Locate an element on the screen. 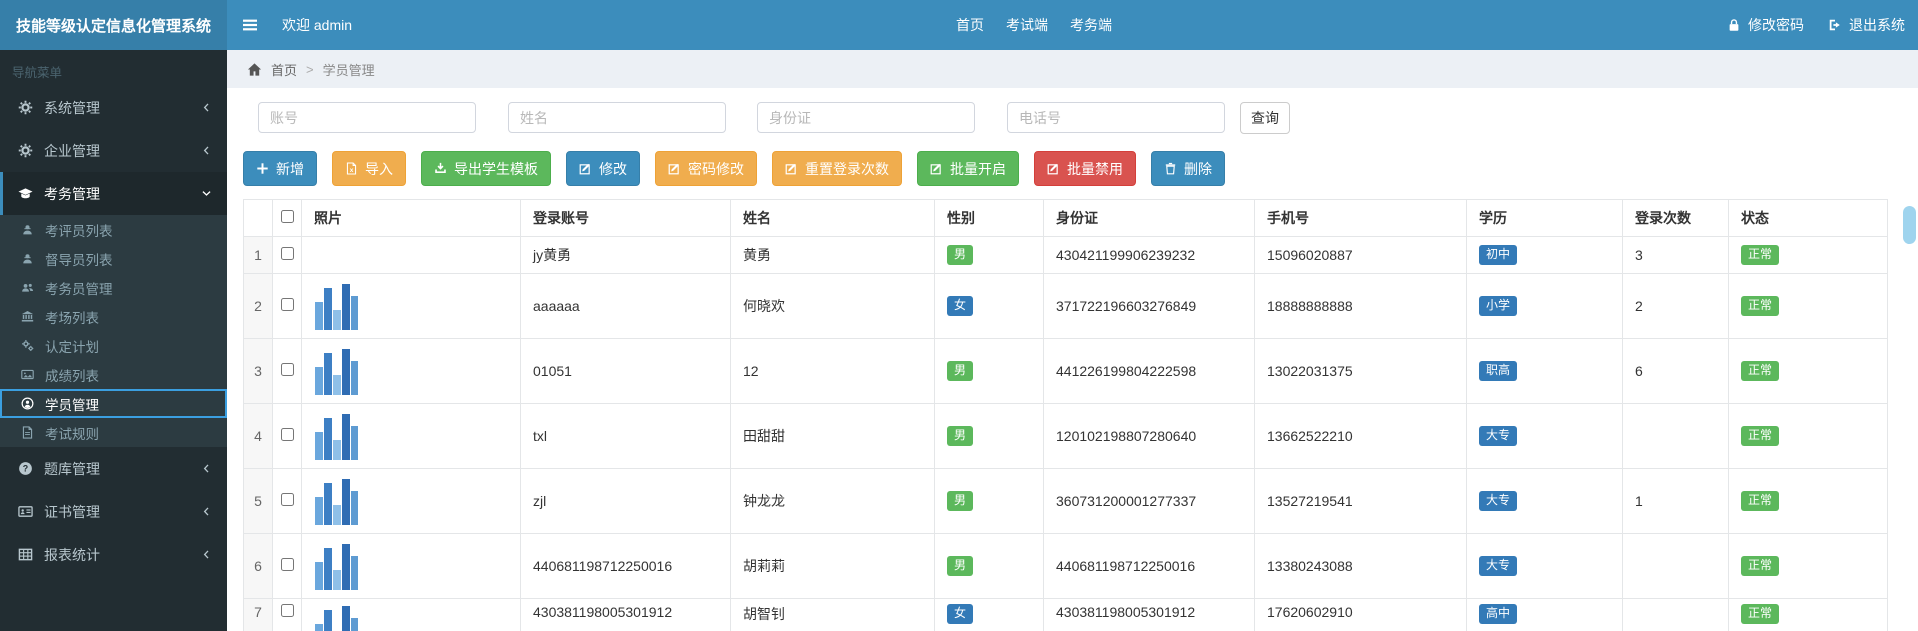 This screenshot has width=1918, height=631. sidebar-item-报表统计: 报表统计 is located at coordinates (113, 554).